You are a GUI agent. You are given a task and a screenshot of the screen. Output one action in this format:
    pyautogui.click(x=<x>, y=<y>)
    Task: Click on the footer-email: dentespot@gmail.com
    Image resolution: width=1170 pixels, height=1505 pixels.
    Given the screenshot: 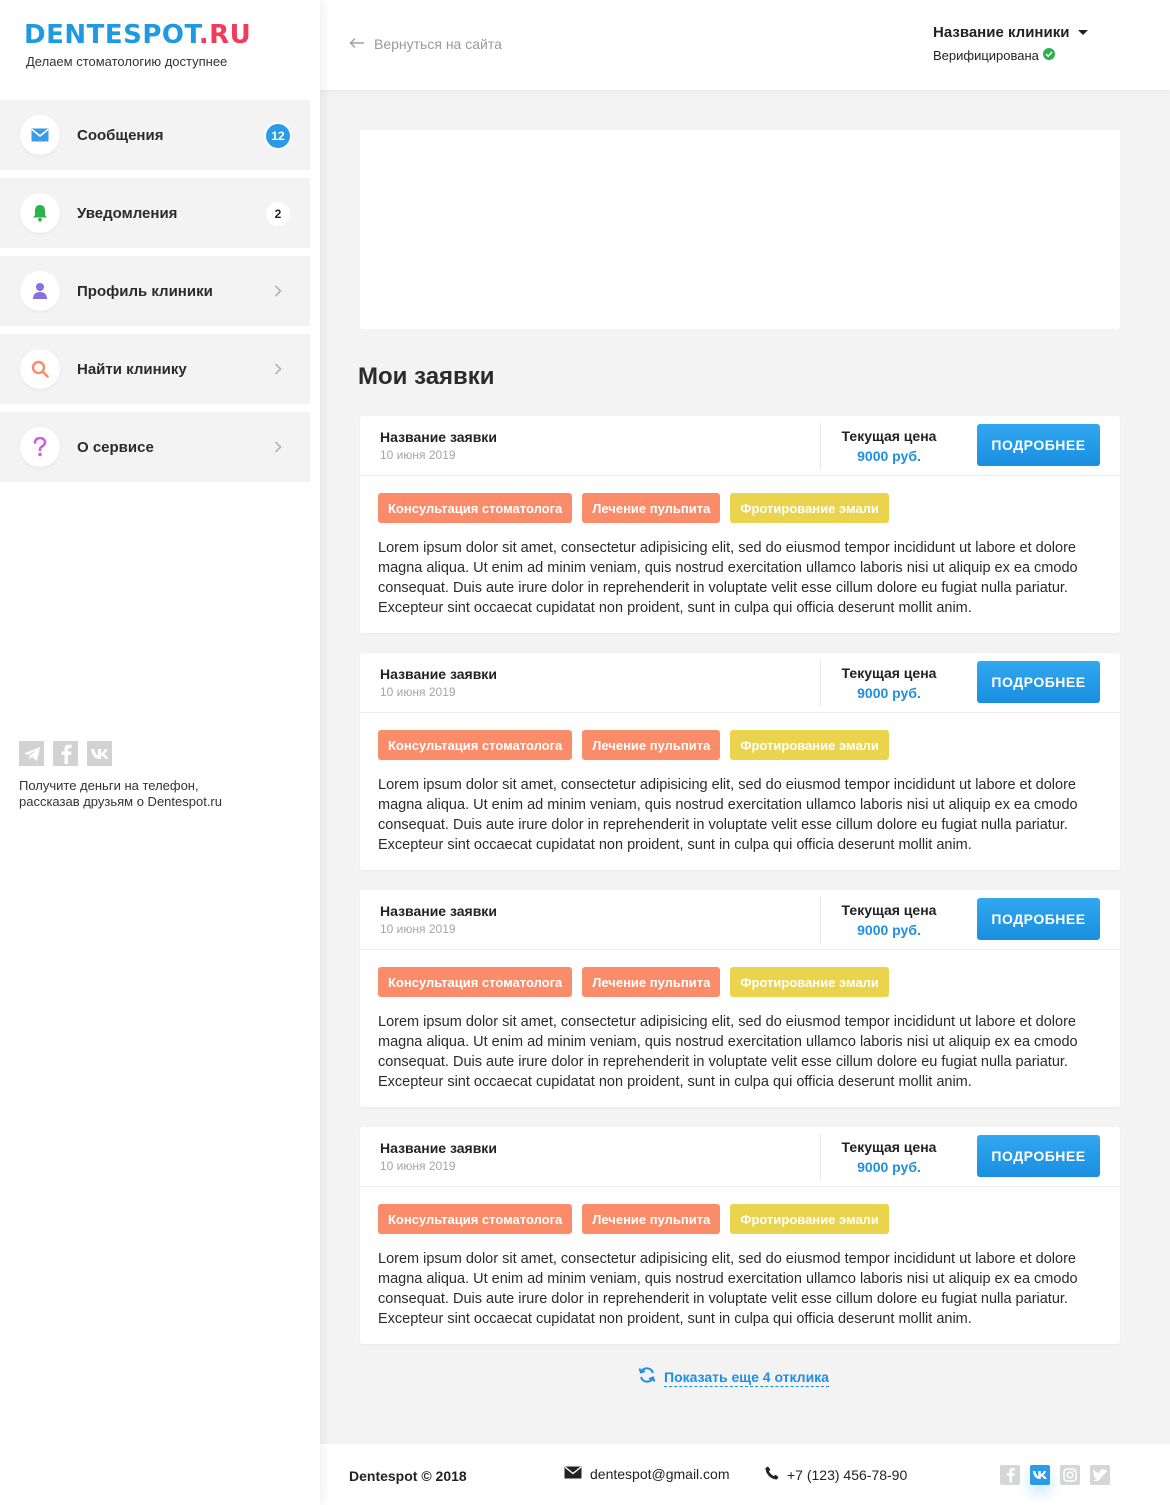 What is the action you would take?
    pyautogui.click(x=660, y=1474)
    